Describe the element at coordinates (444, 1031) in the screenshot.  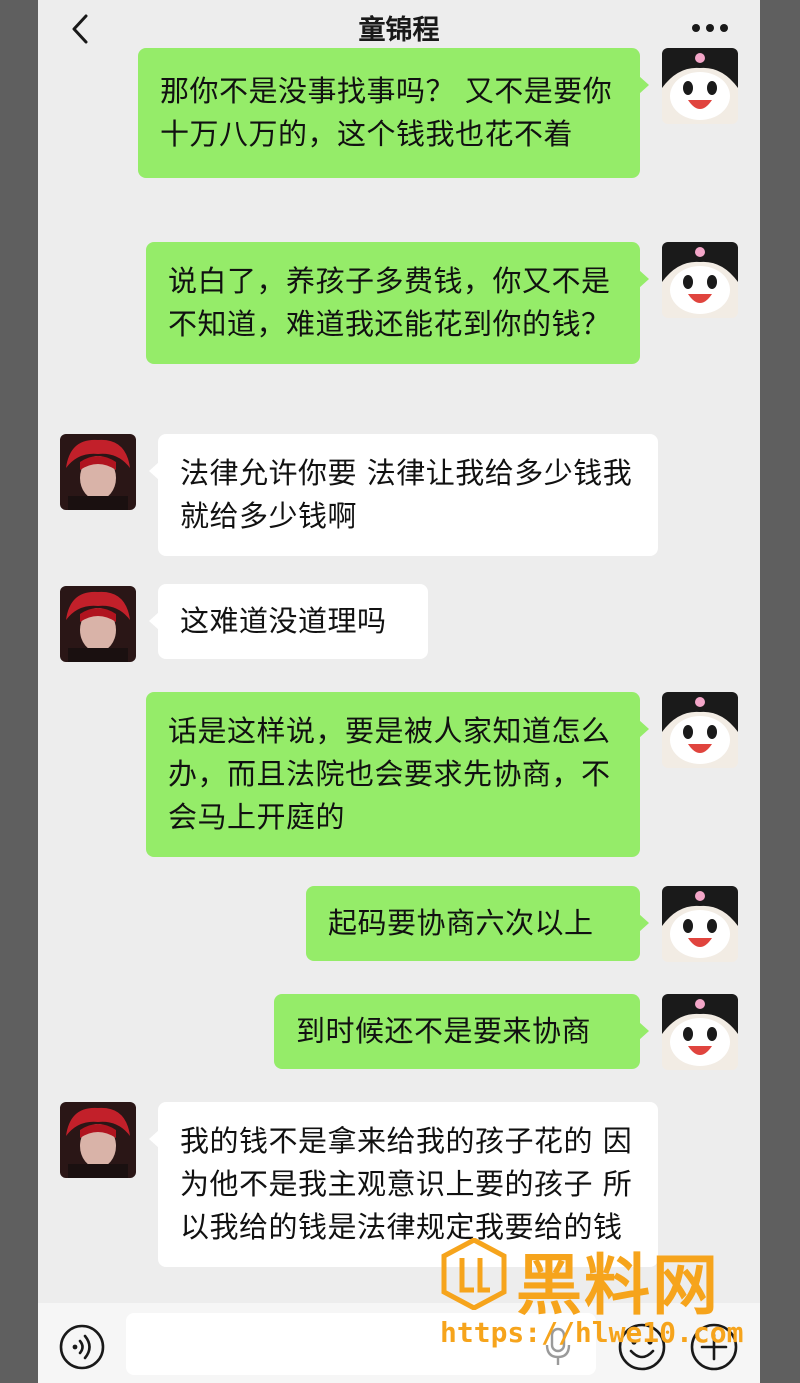
I see `message-text: 到时候还不是要来协商` at that location.